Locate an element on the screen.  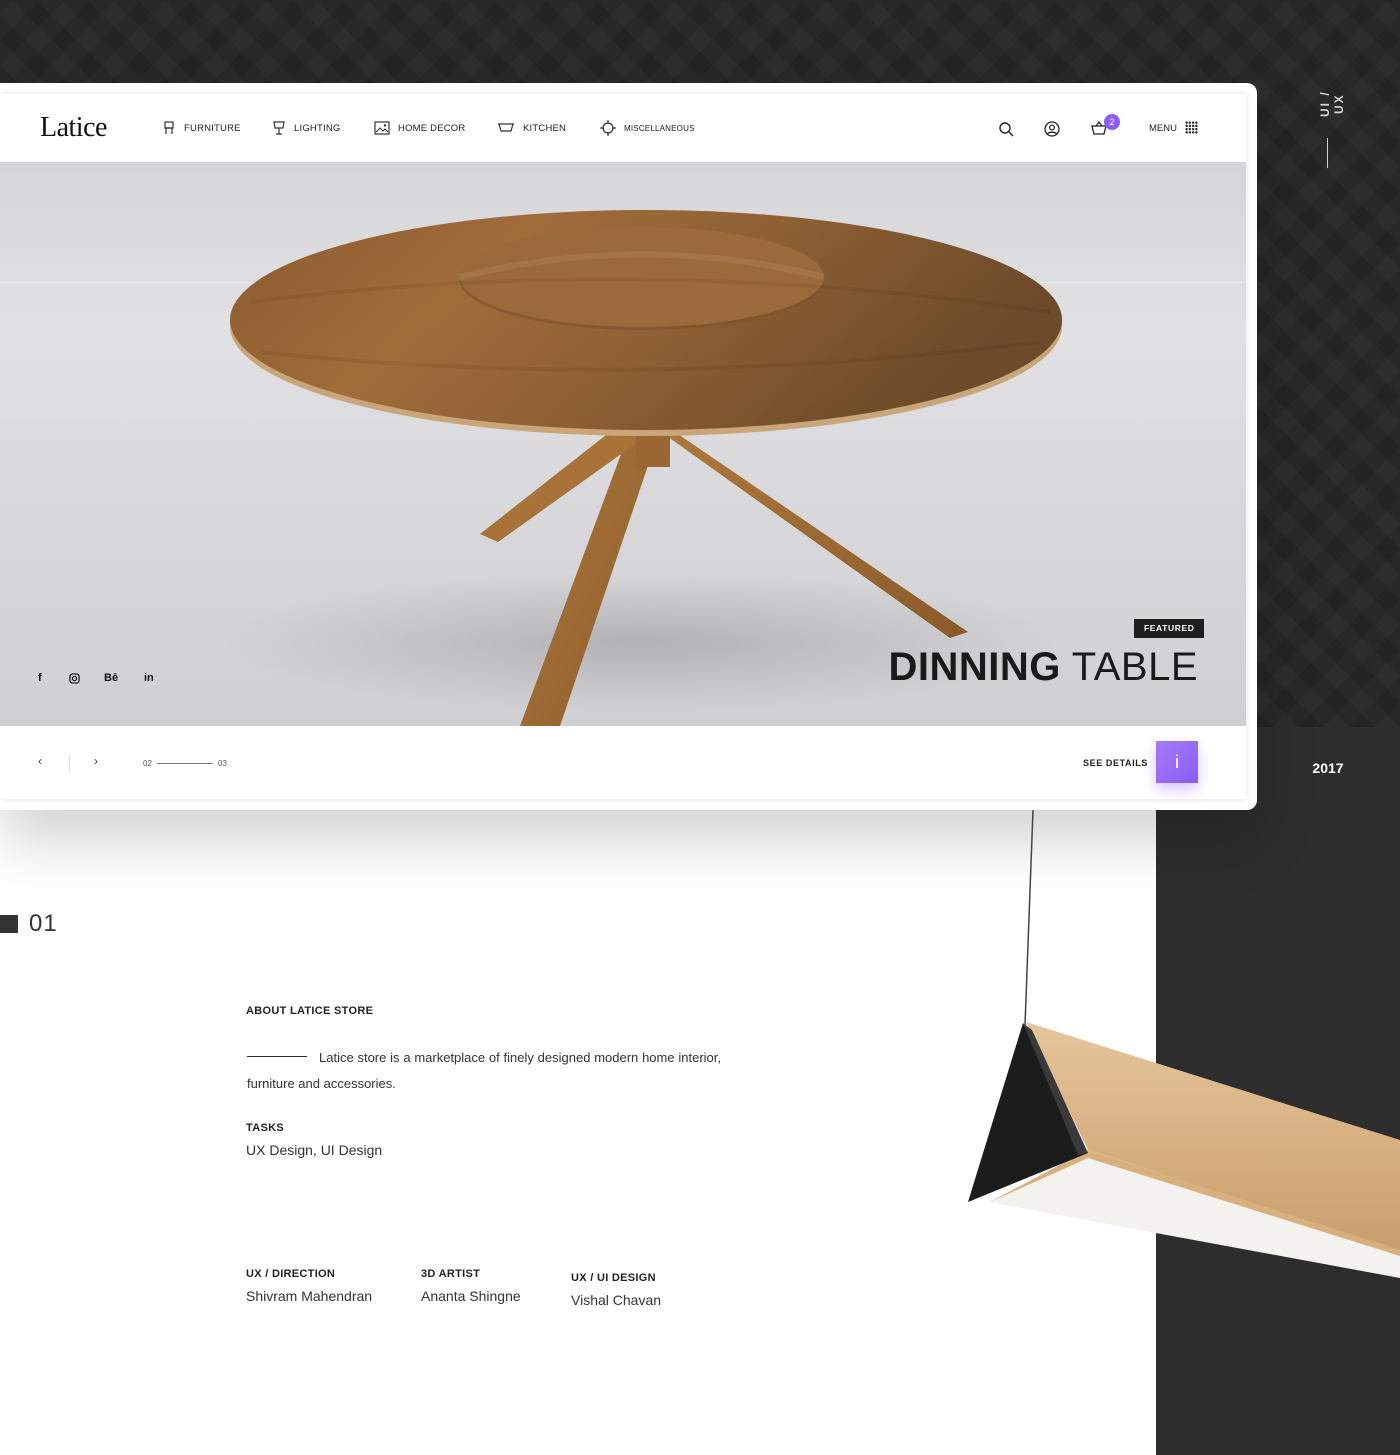
pendant-lamp-image is located at coordinates (1184, 1044).